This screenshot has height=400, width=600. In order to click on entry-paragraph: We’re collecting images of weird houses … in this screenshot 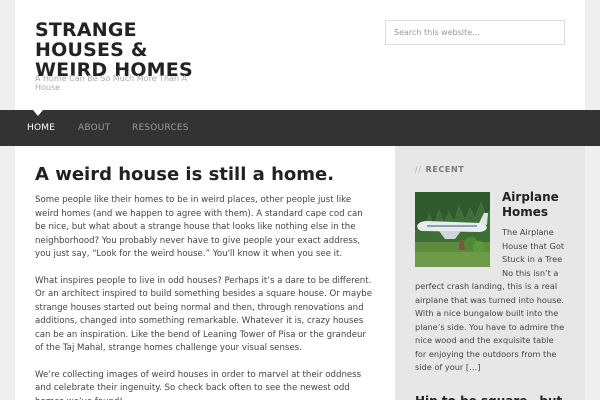, I will do `click(198, 384)`.